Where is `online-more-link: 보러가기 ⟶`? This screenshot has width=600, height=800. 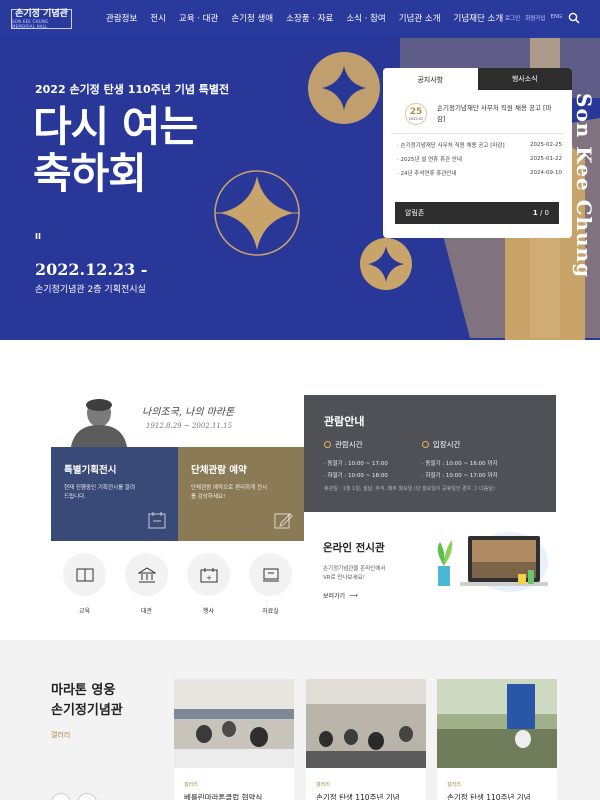
online-more-link: 보러가기 ⟶ is located at coordinates (354, 595).